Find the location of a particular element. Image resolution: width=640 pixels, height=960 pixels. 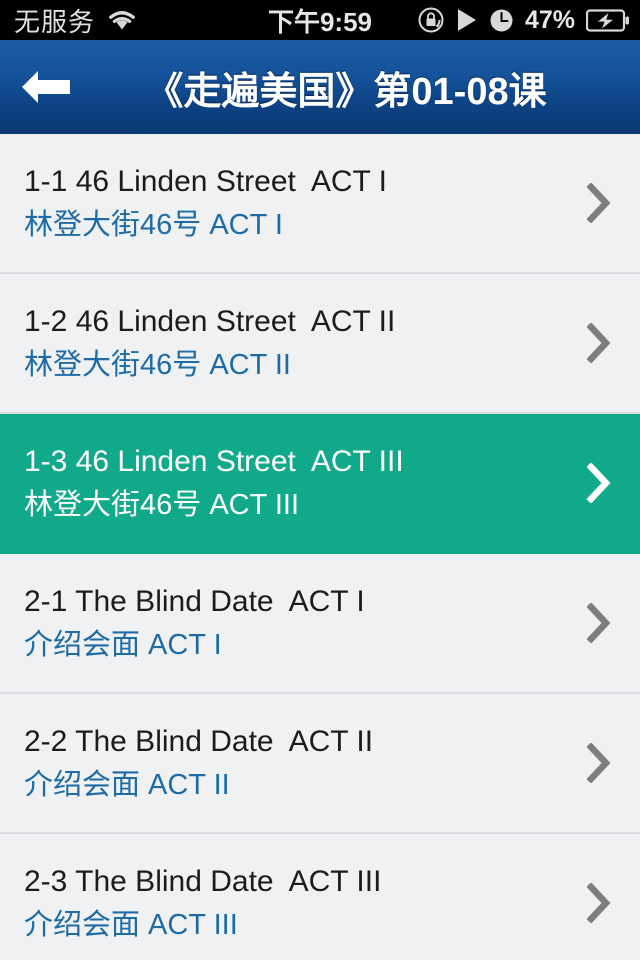

back-button is located at coordinates (46, 87).